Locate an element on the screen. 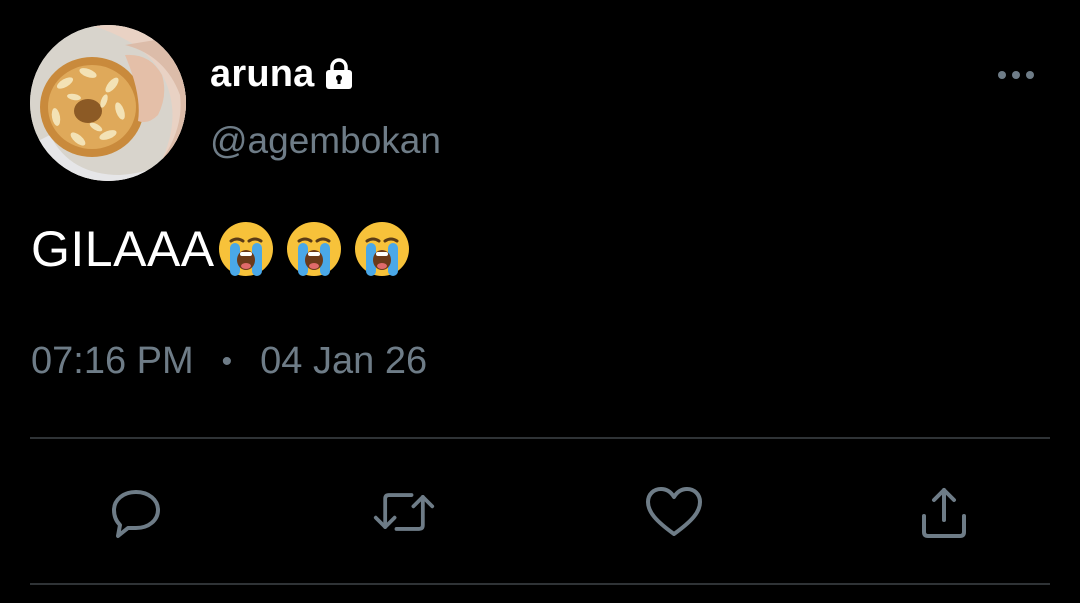  share-icon is located at coordinates (944, 513).